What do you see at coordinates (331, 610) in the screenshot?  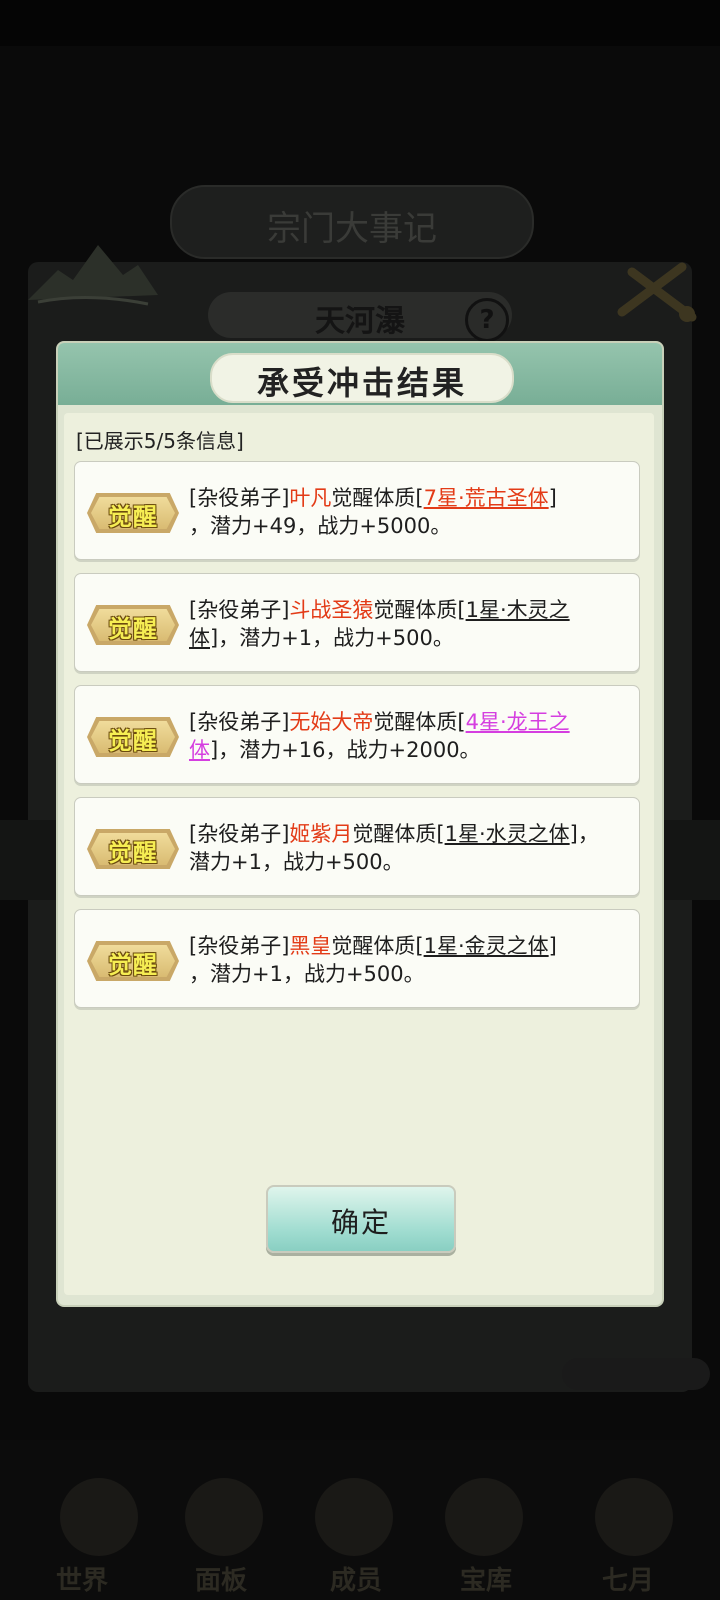 I see `disciple-name: 斗战圣猿` at bounding box center [331, 610].